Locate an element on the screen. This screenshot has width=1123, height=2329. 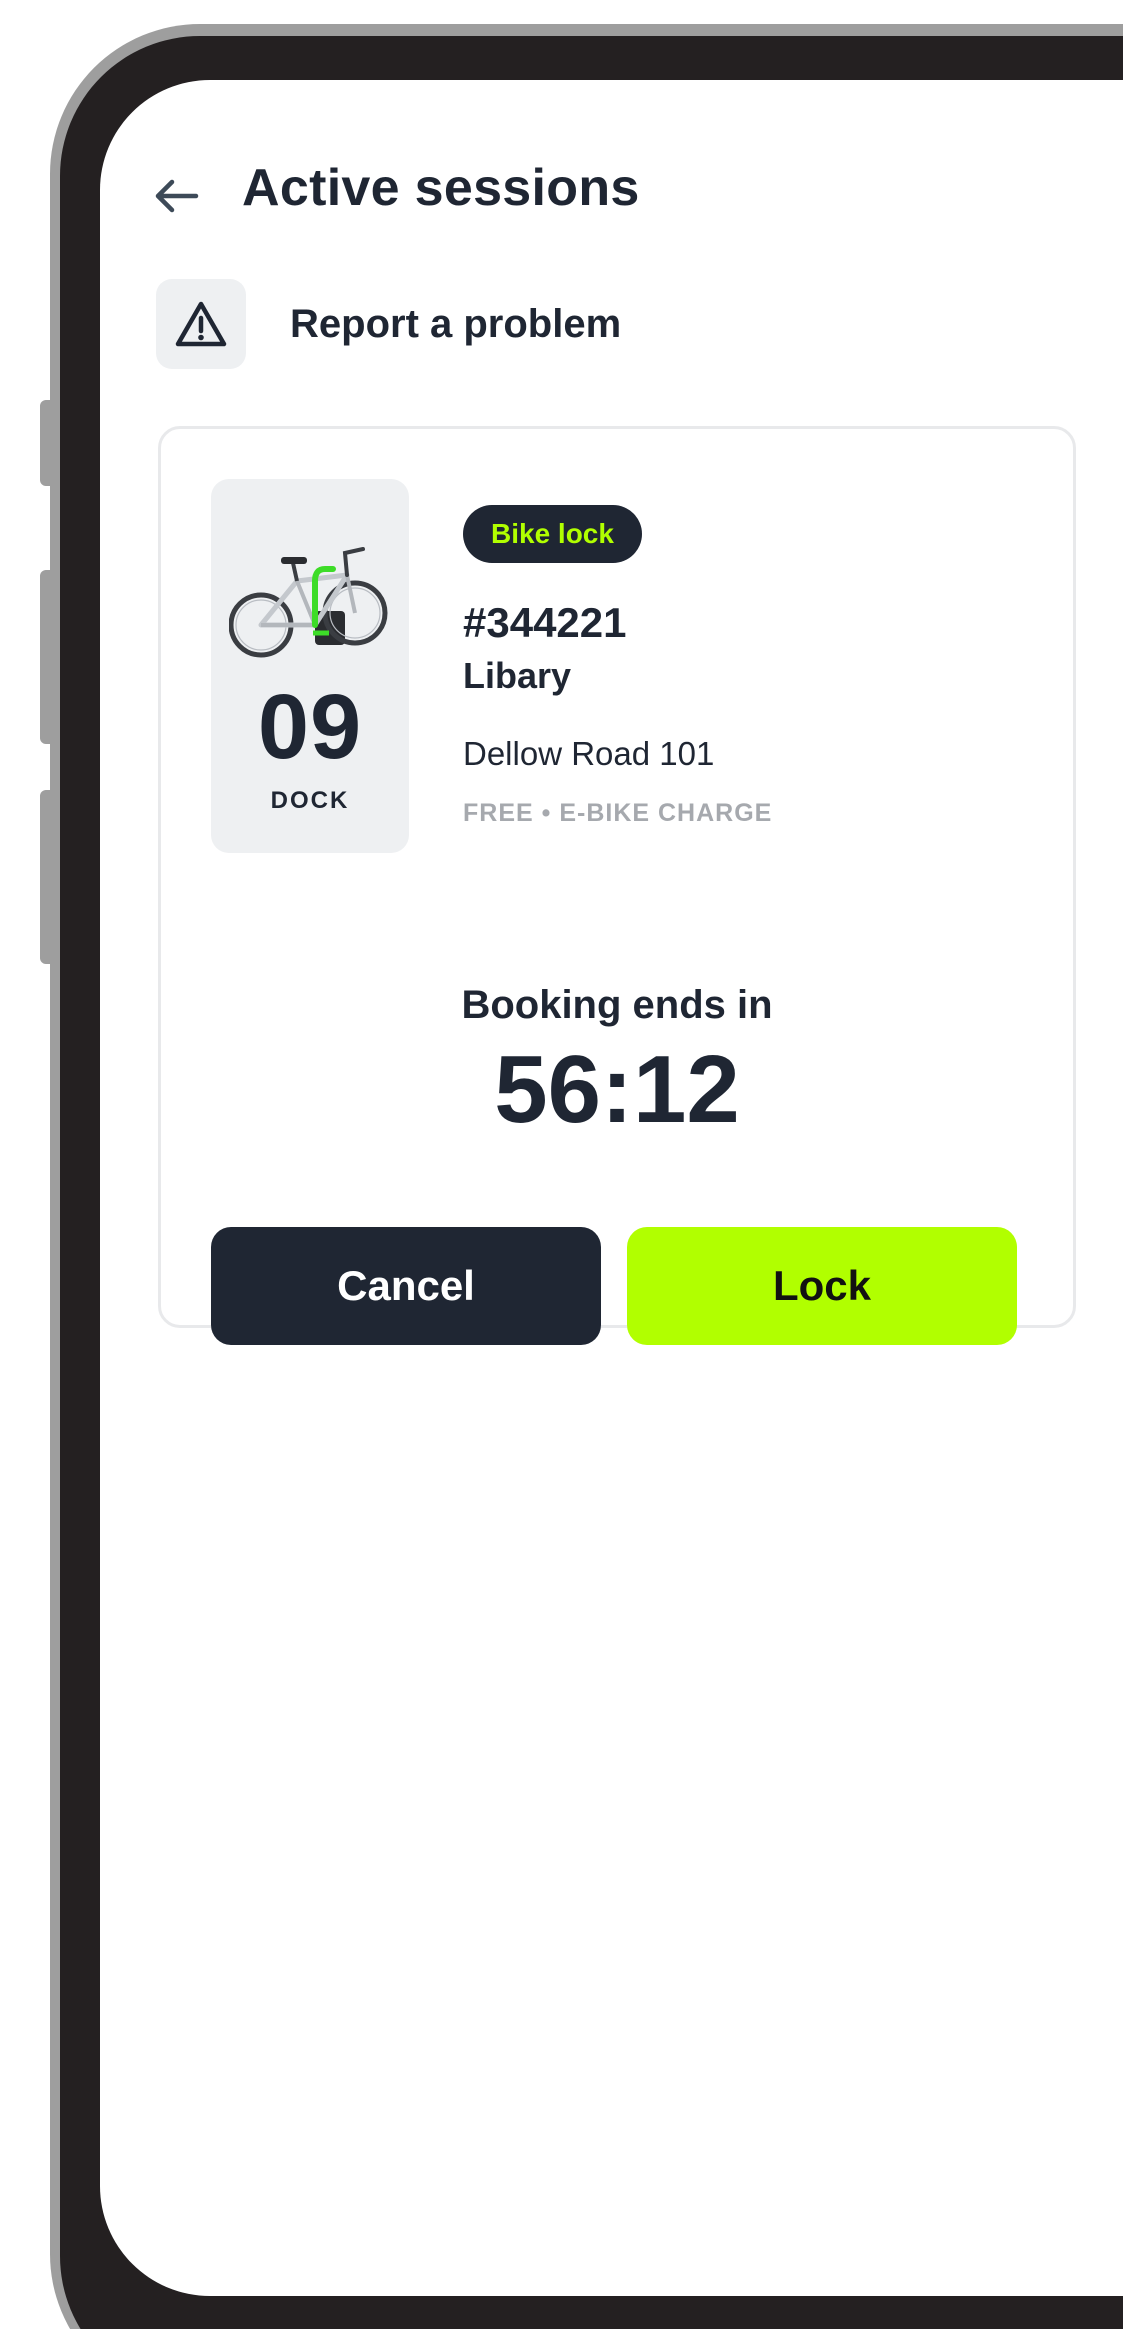
warning-triangle-icon is located at coordinates (201, 324).